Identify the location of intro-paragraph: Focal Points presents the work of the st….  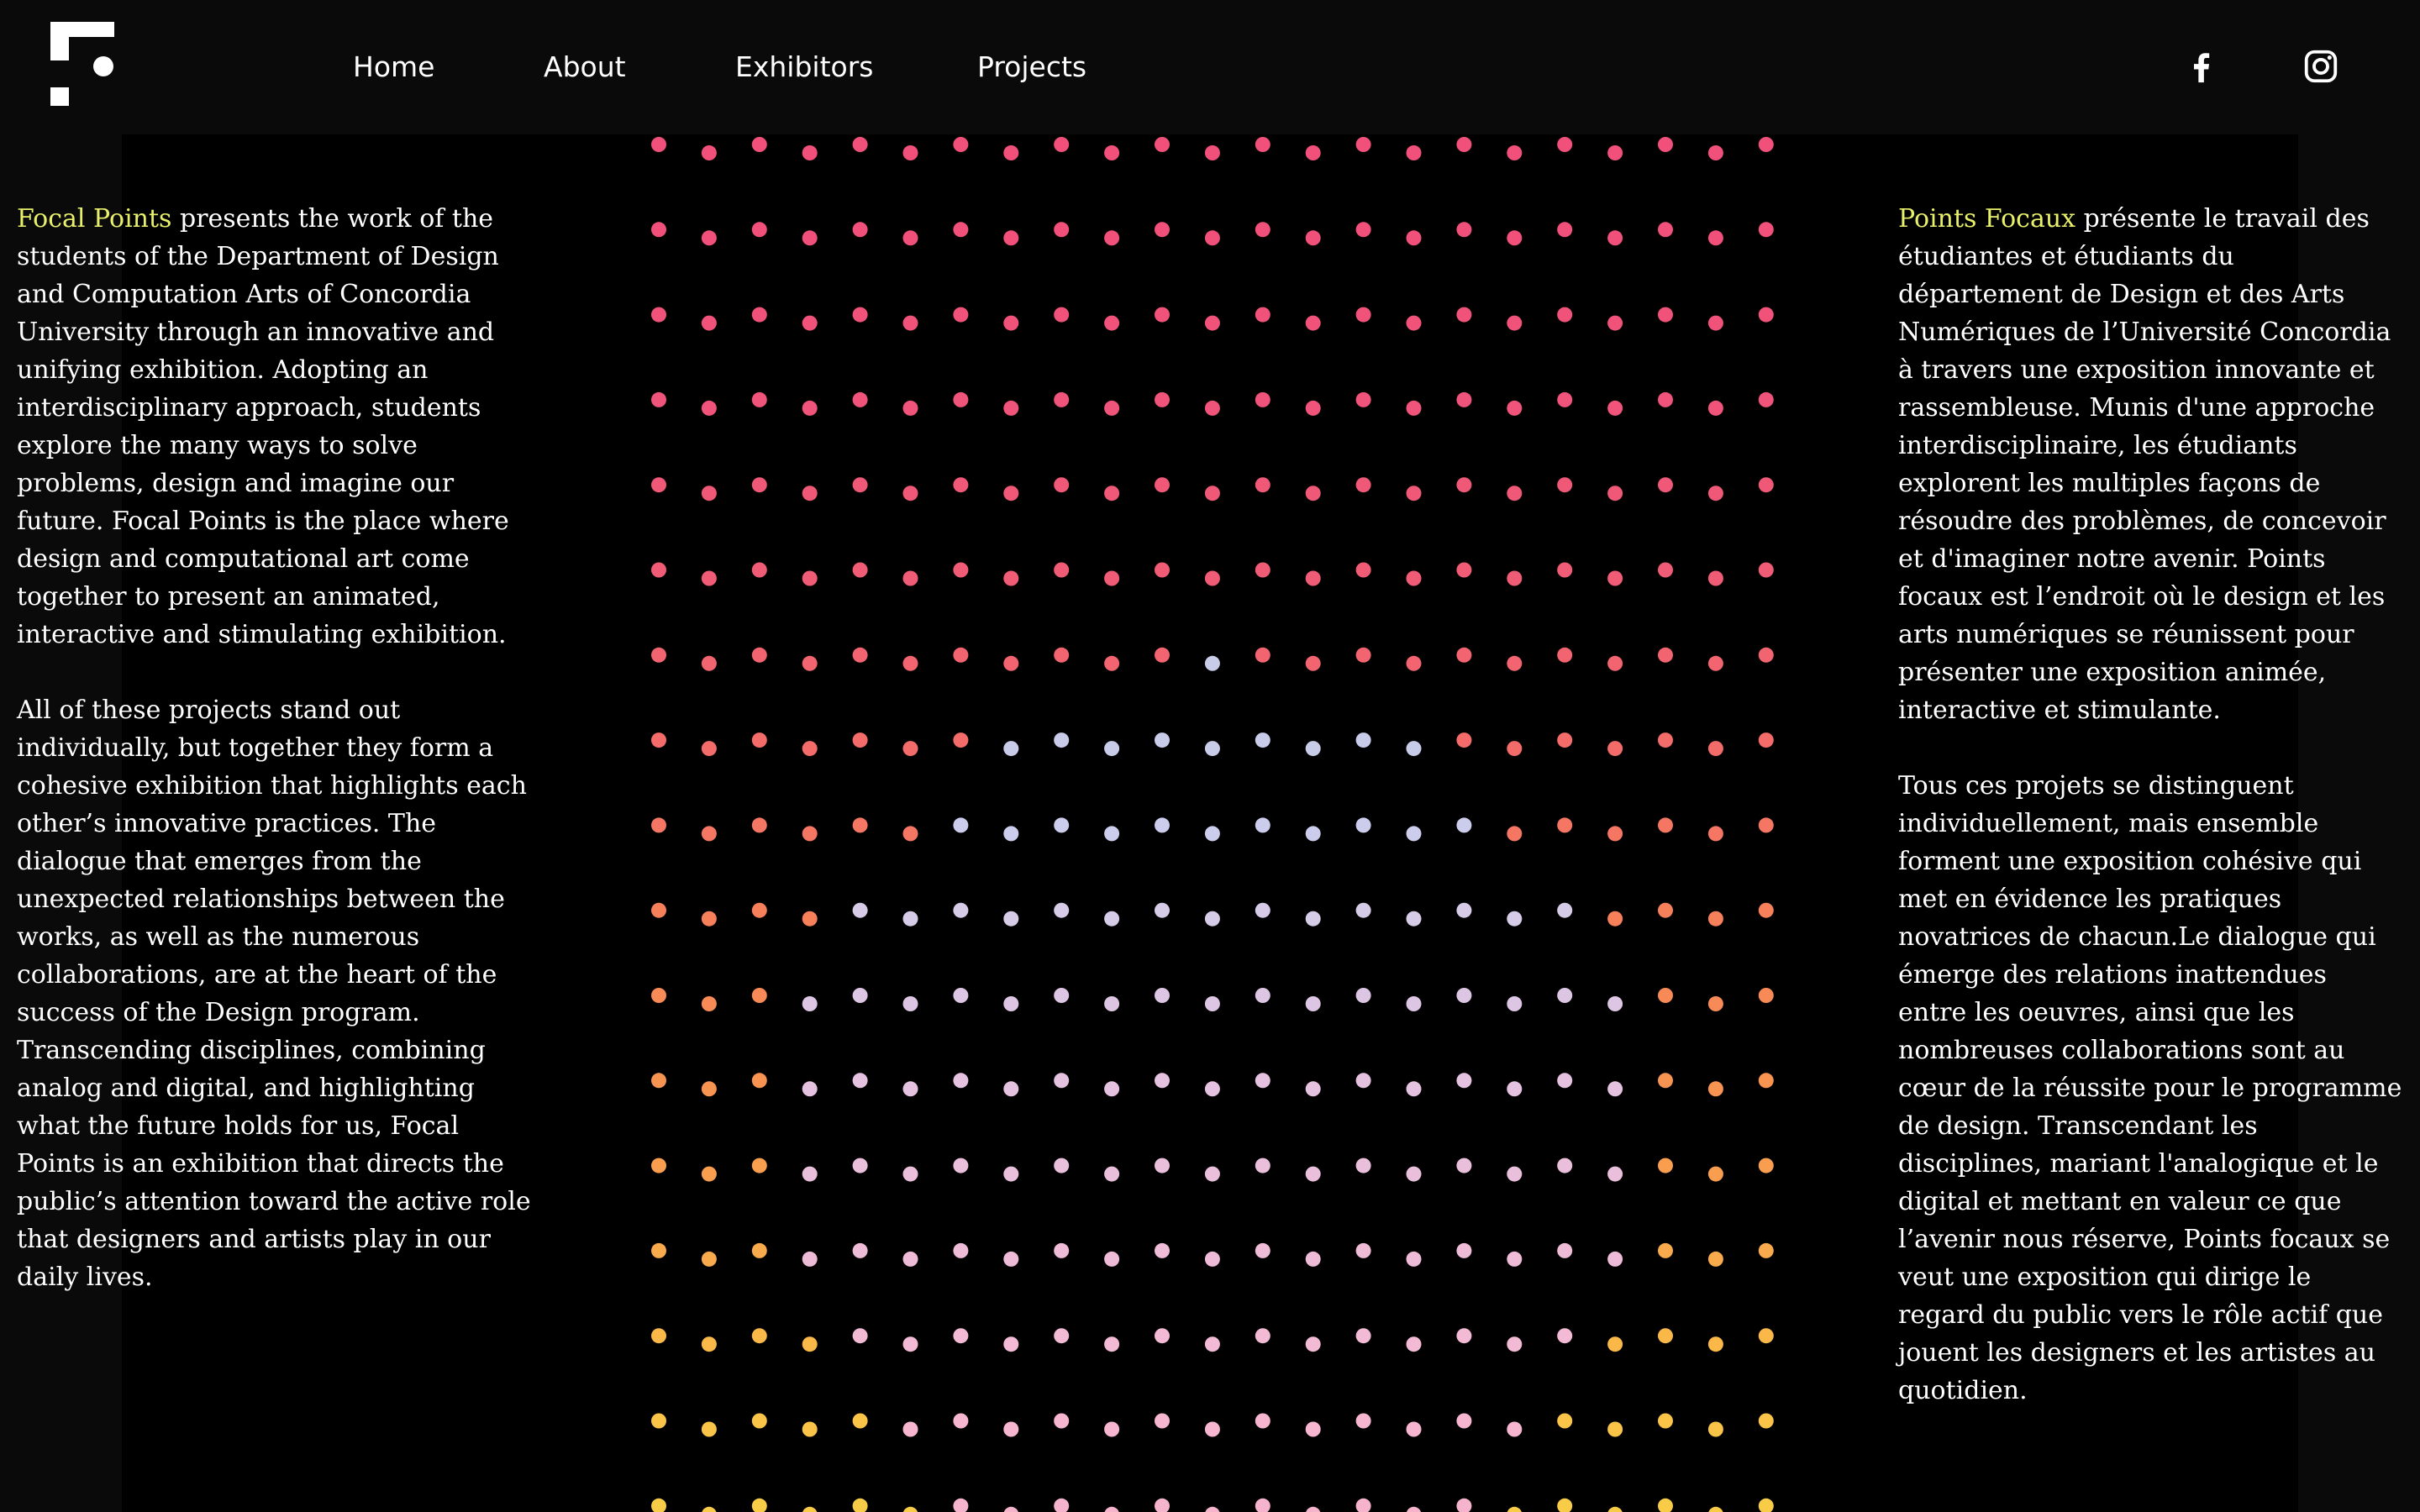
(277, 427).